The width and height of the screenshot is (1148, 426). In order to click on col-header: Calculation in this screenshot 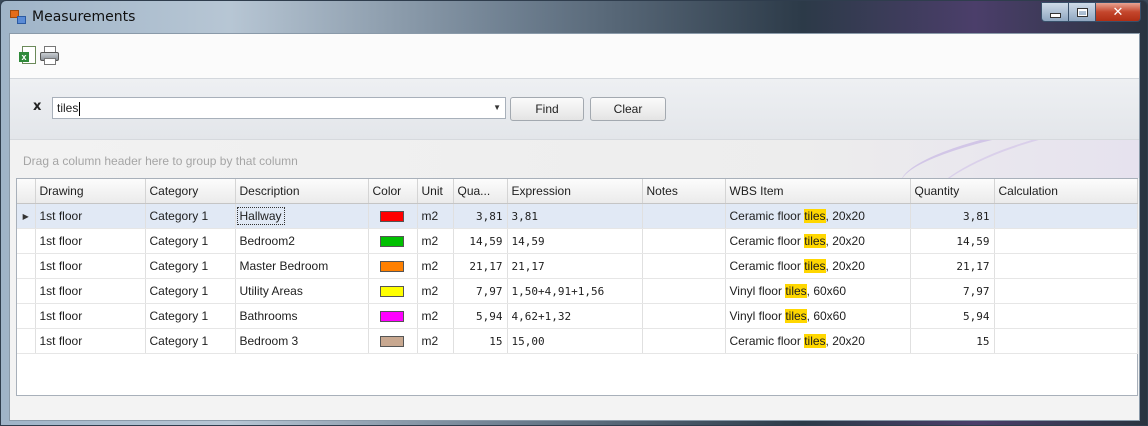, I will do `click(1066, 191)`.